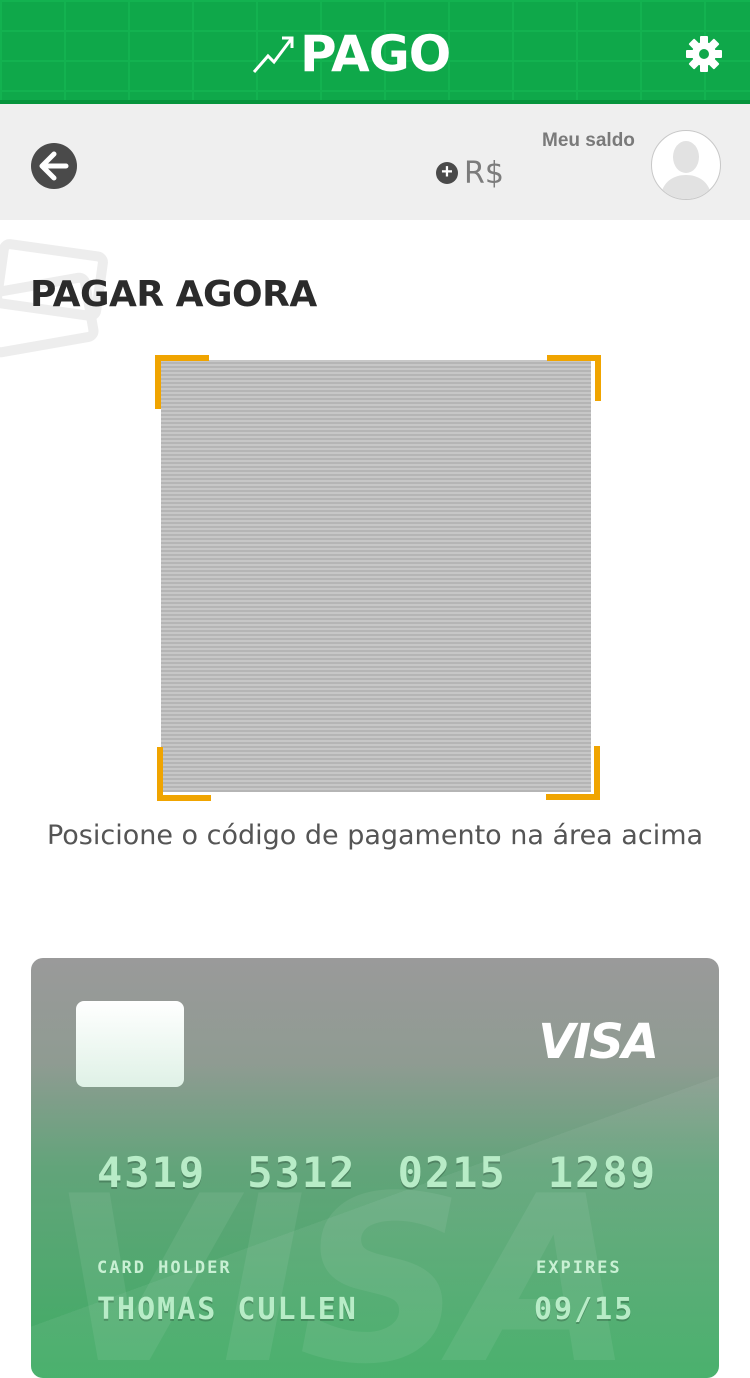  I want to click on logo-text: PAGO, so click(375, 54).